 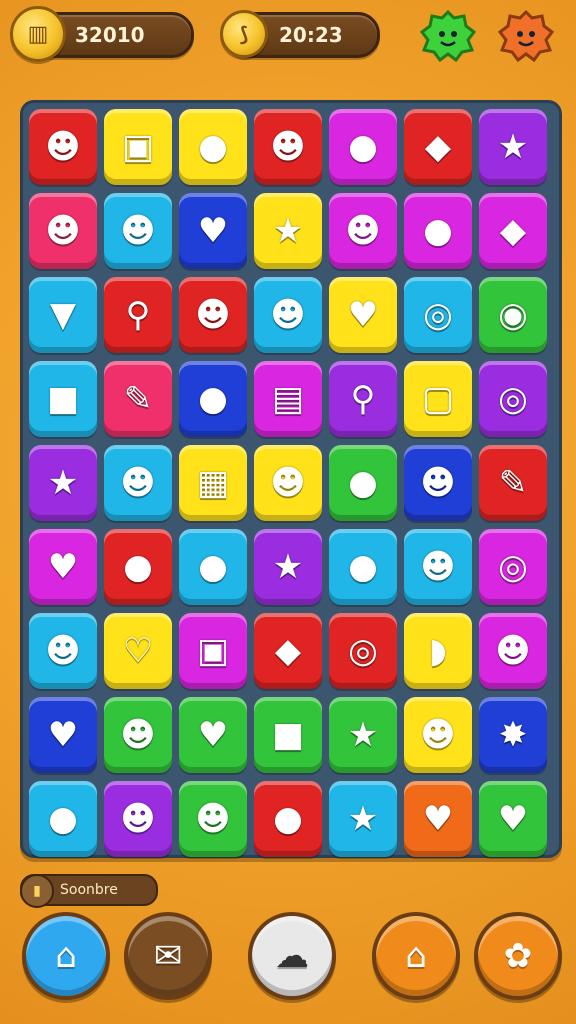 What do you see at coordinates (416, 956) in the screenshot?
I see `house-button: ⌂` at bounding box center [416, 956].